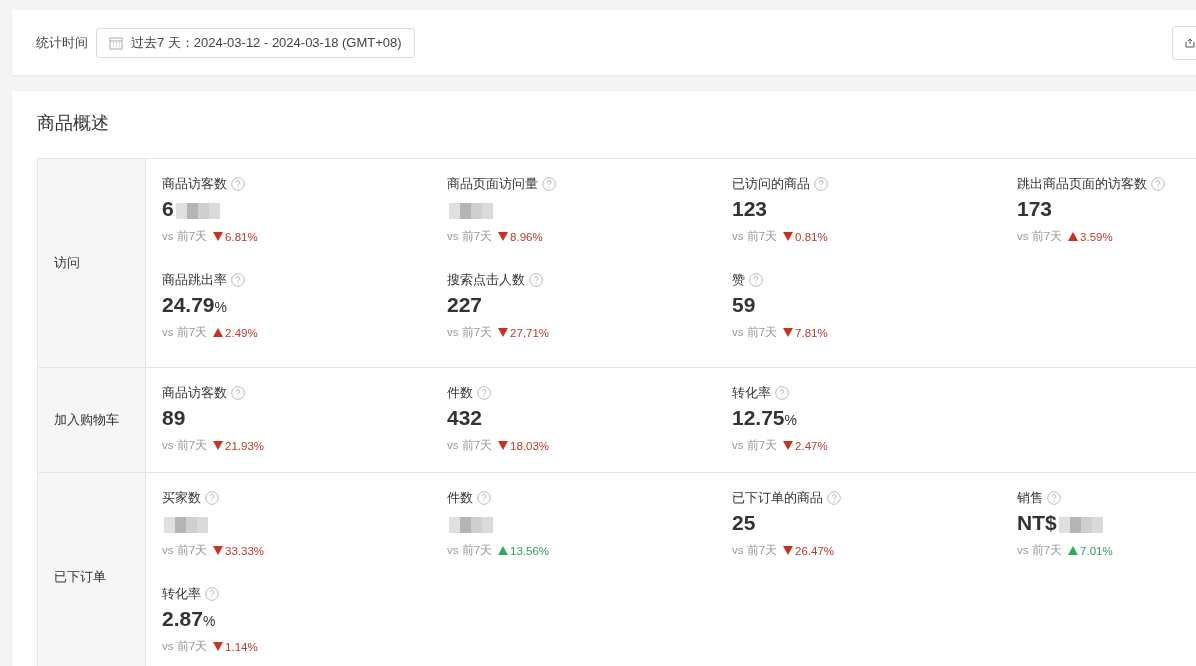 This screenshot has width=1196, height=666. What do you see at coordinates (239, 445) in the screenshot?
I see `change-percent: 21.93%` at bounding box center [239, 445].